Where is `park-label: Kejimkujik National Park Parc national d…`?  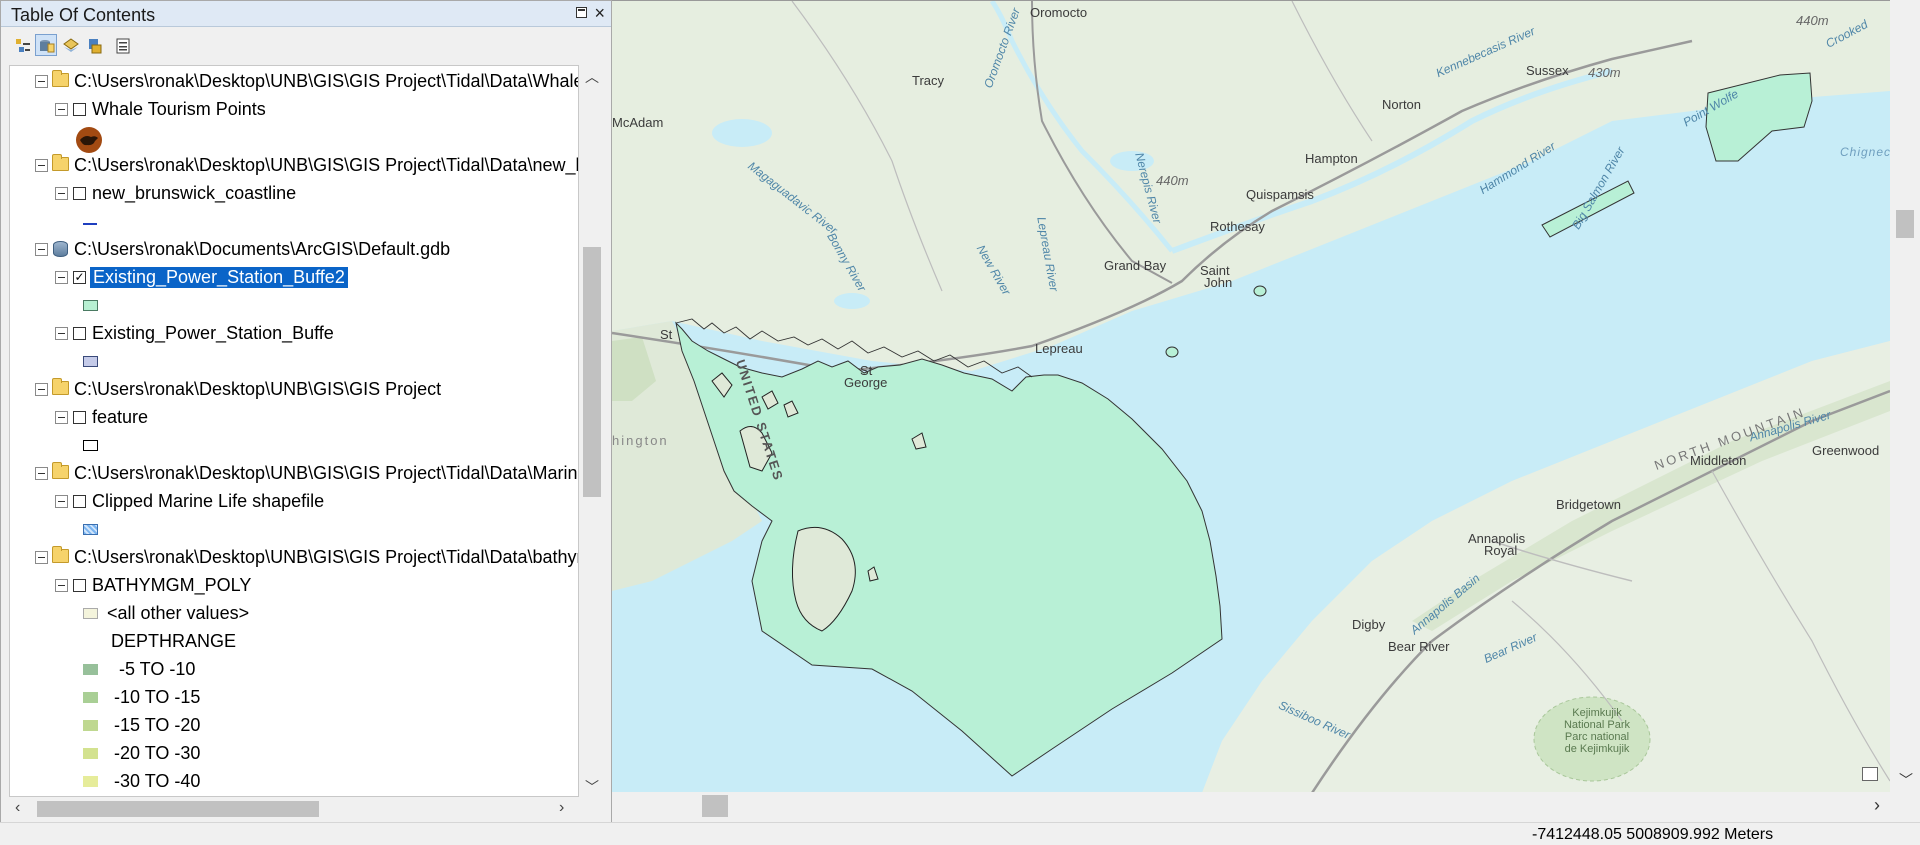 park-label: Kejimkujik National Park Parc national d… is located at coordinates (1597, 731).